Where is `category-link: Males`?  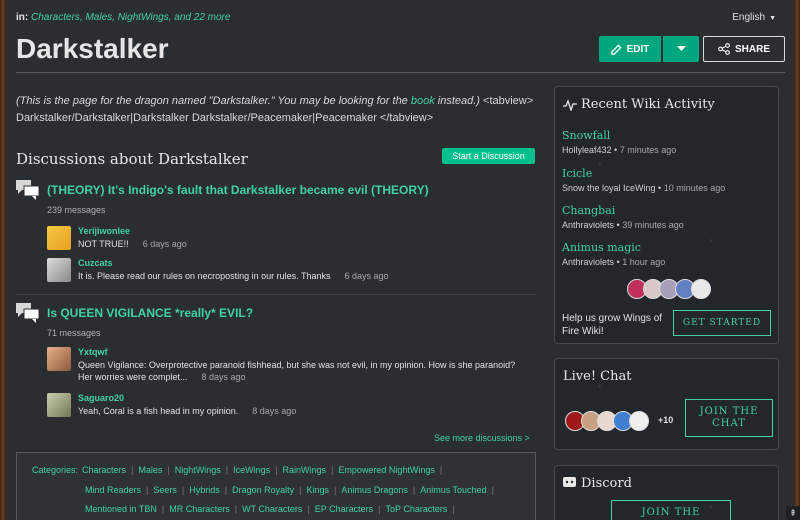
category-link: Males is located at coordinates (150, 470).